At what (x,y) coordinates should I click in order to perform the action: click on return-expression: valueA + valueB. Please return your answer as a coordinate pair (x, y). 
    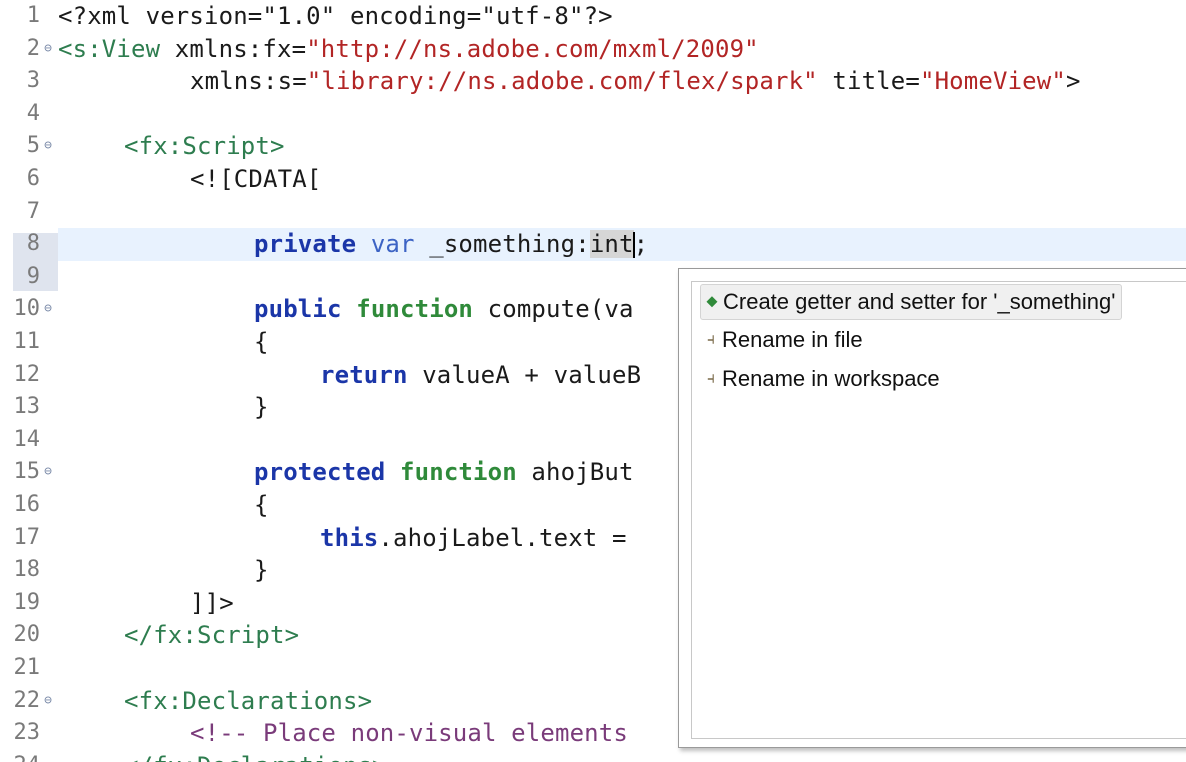
    Looking at the image, I should click on (524, 374).